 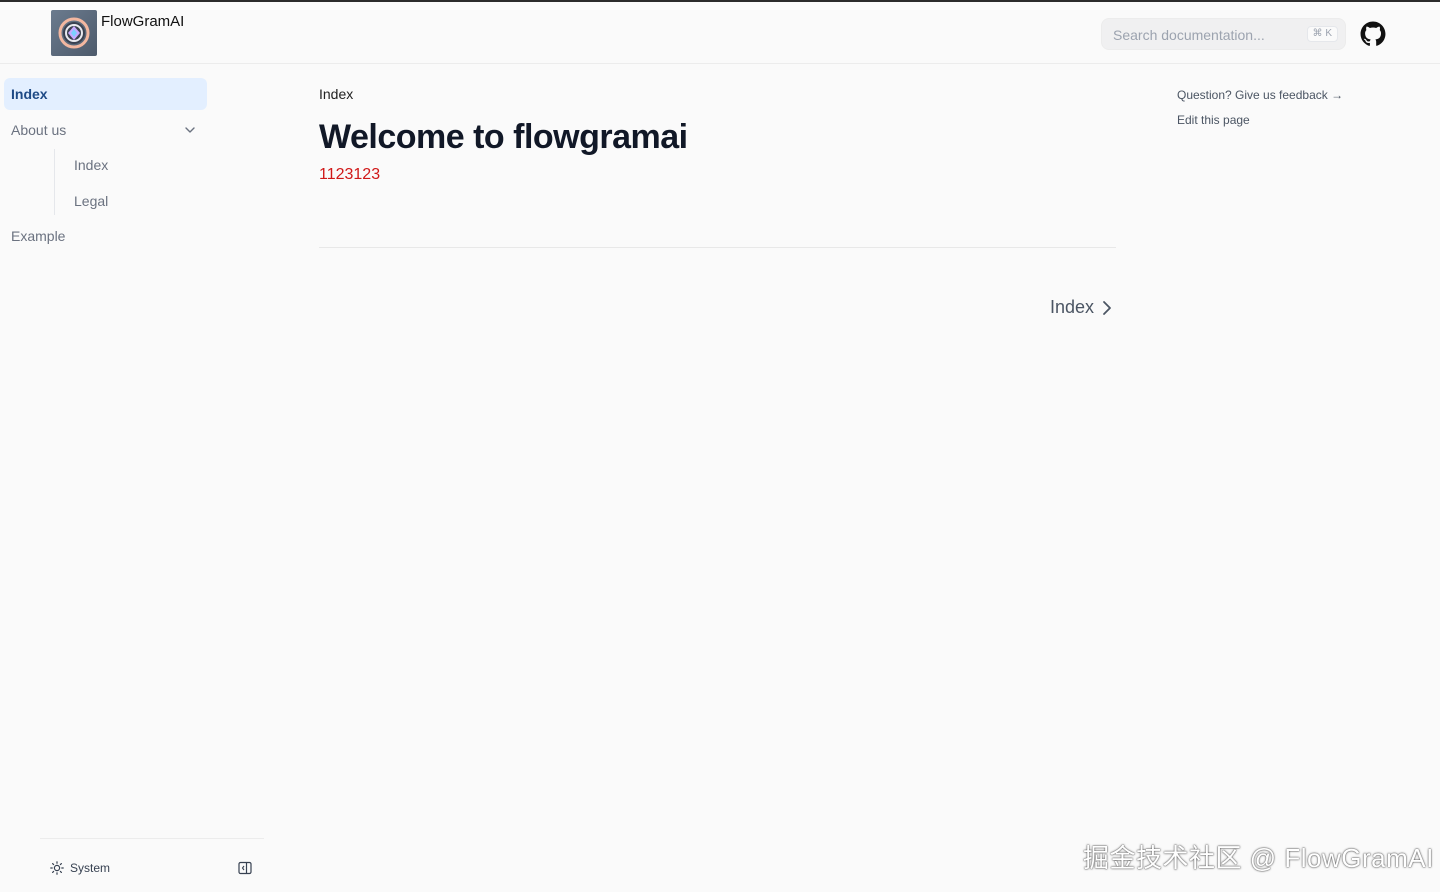 I want to click on search-shortcut-badge: ⌘ K, so click(x=1322, y=34).